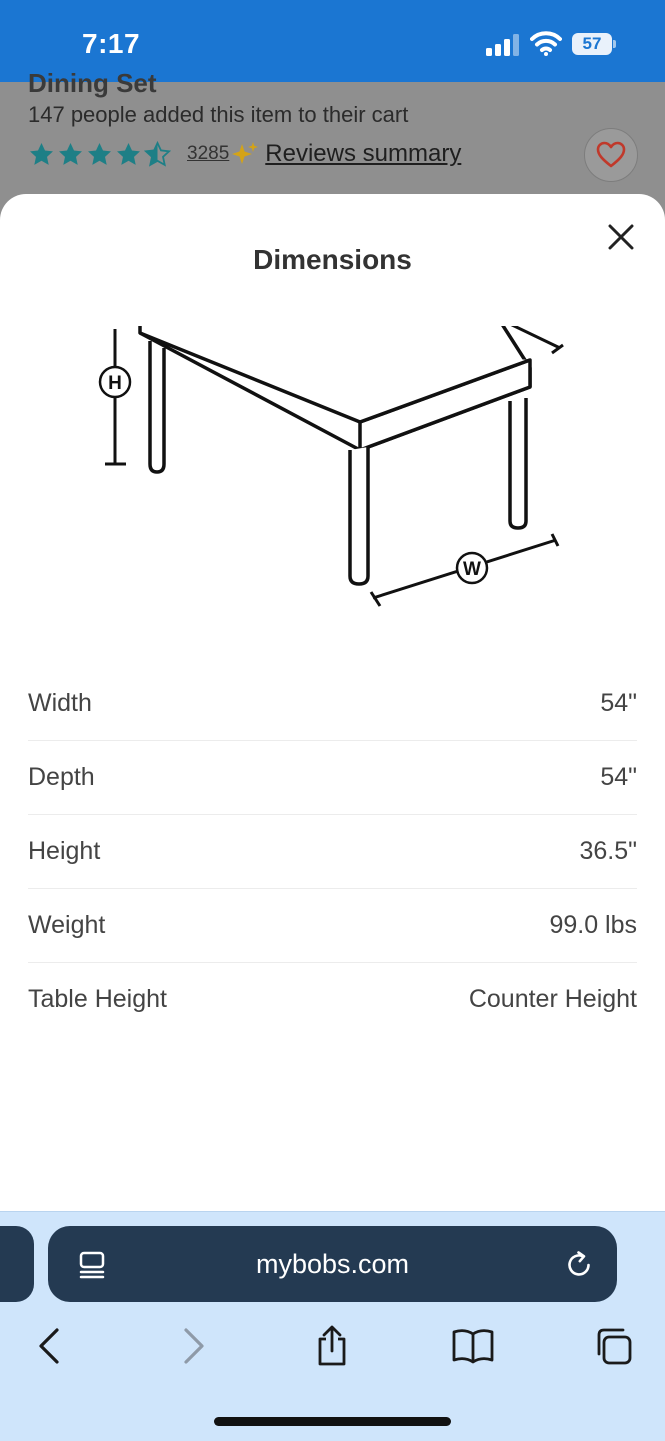  Describe the element at coordinates (64, 851) in the screenshot. I see `dimension-label: Height` at that location.